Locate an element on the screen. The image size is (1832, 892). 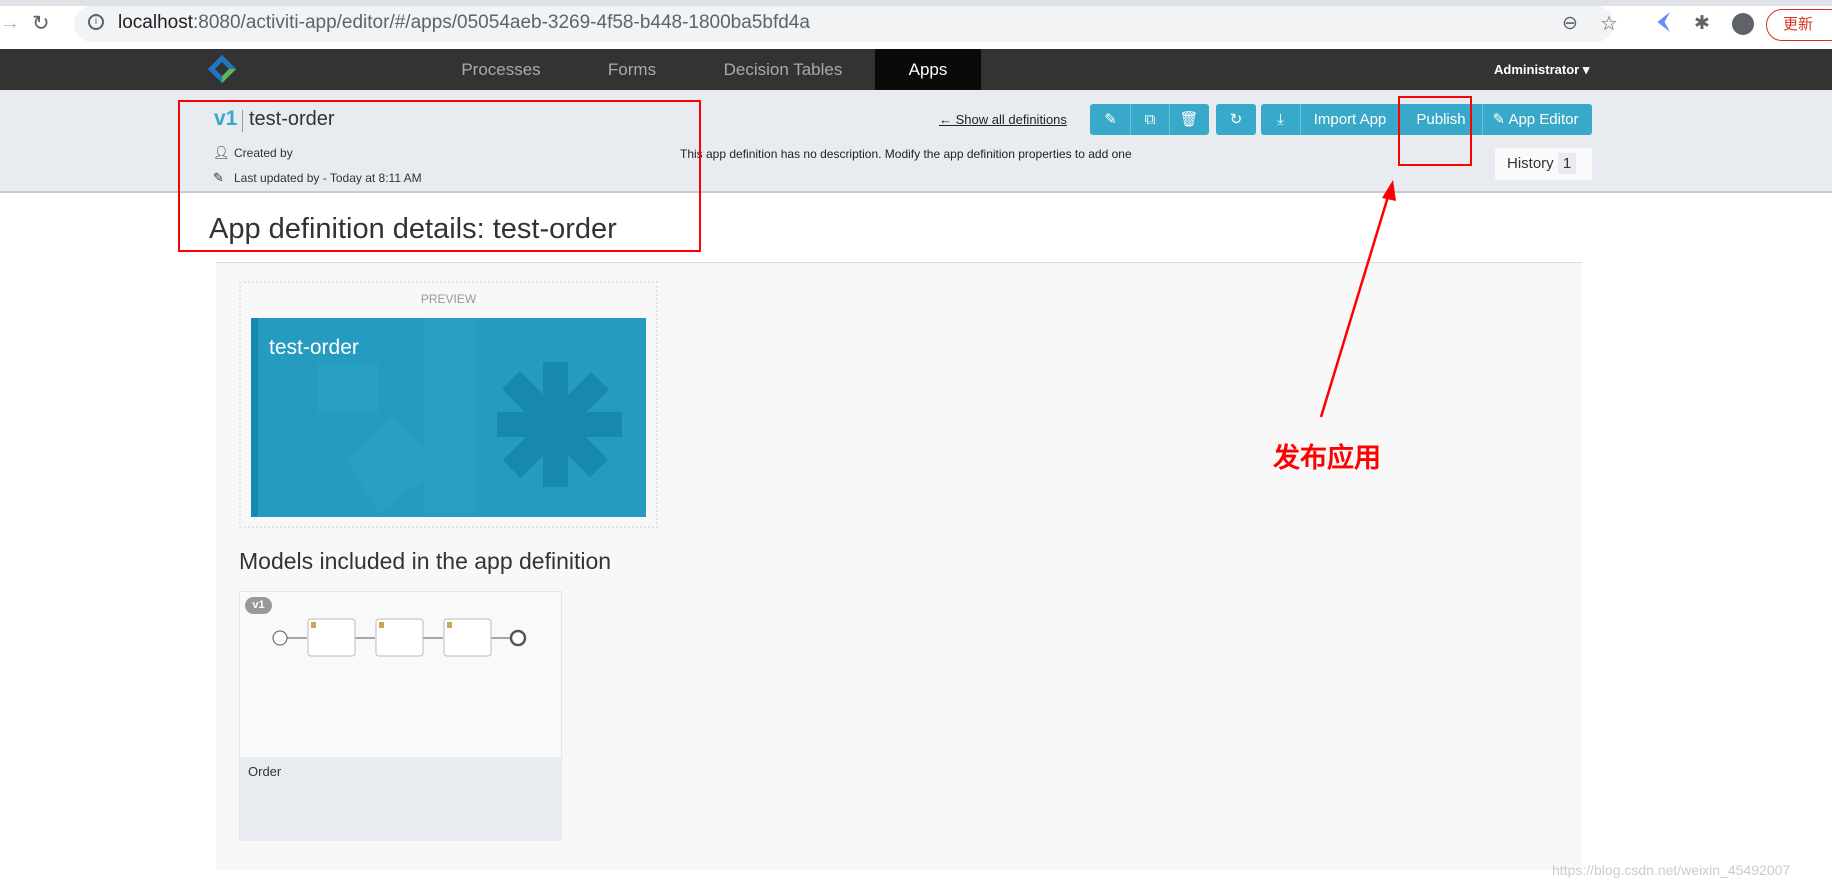
annotation-highlight-header is located at coordinates (439, 176).